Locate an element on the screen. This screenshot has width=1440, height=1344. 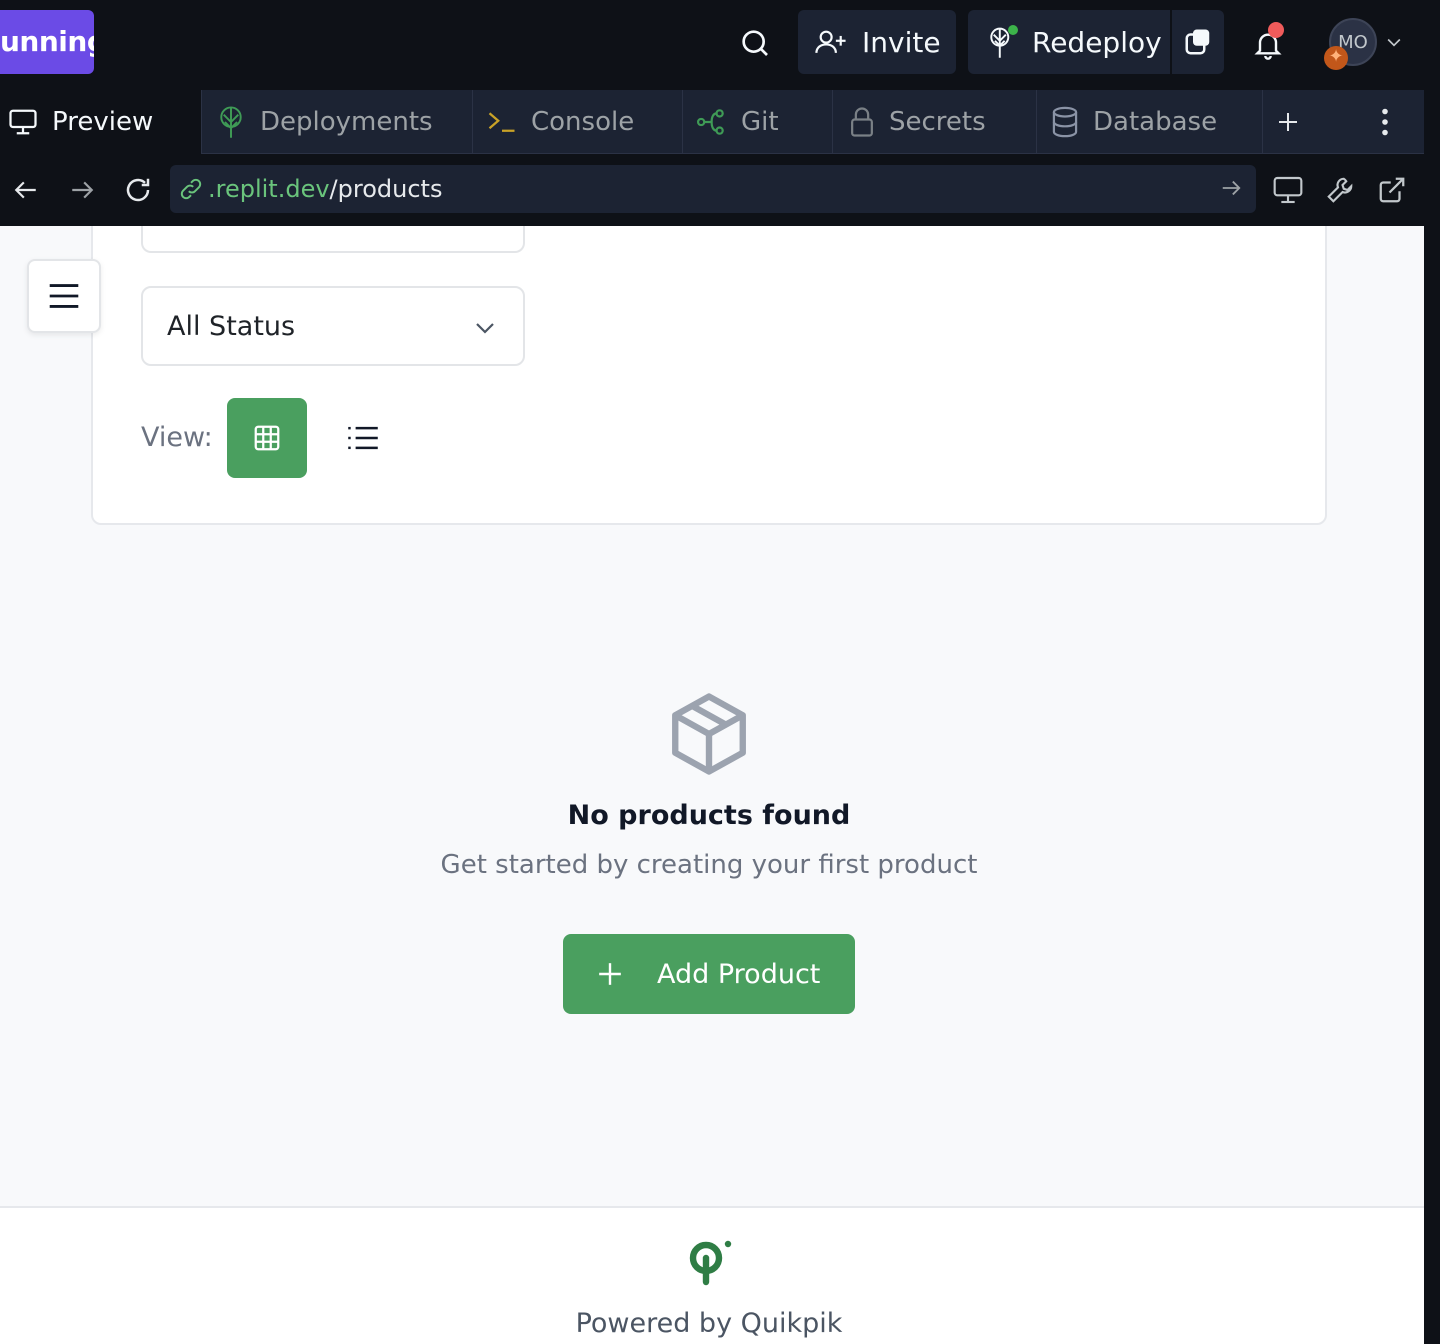
sparkle-icon: ✦ is located at coordinates (1336, 58).